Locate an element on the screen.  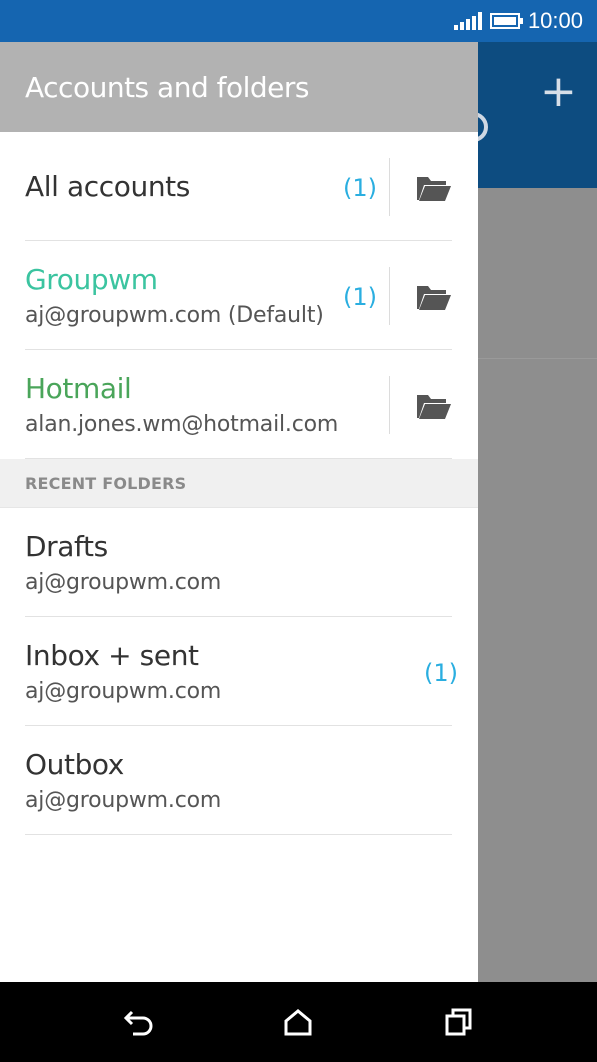
drawer-header: Accounts and folders is located at coordinates (239, 87).